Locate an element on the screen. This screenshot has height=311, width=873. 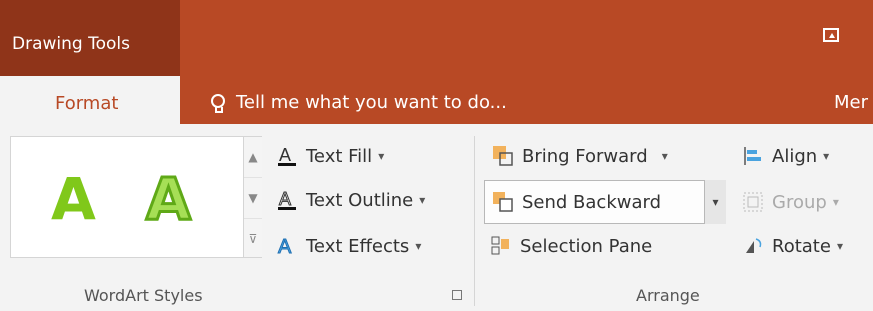
context-tab-header: Drawing Tools is located at coordinates (90, 38).